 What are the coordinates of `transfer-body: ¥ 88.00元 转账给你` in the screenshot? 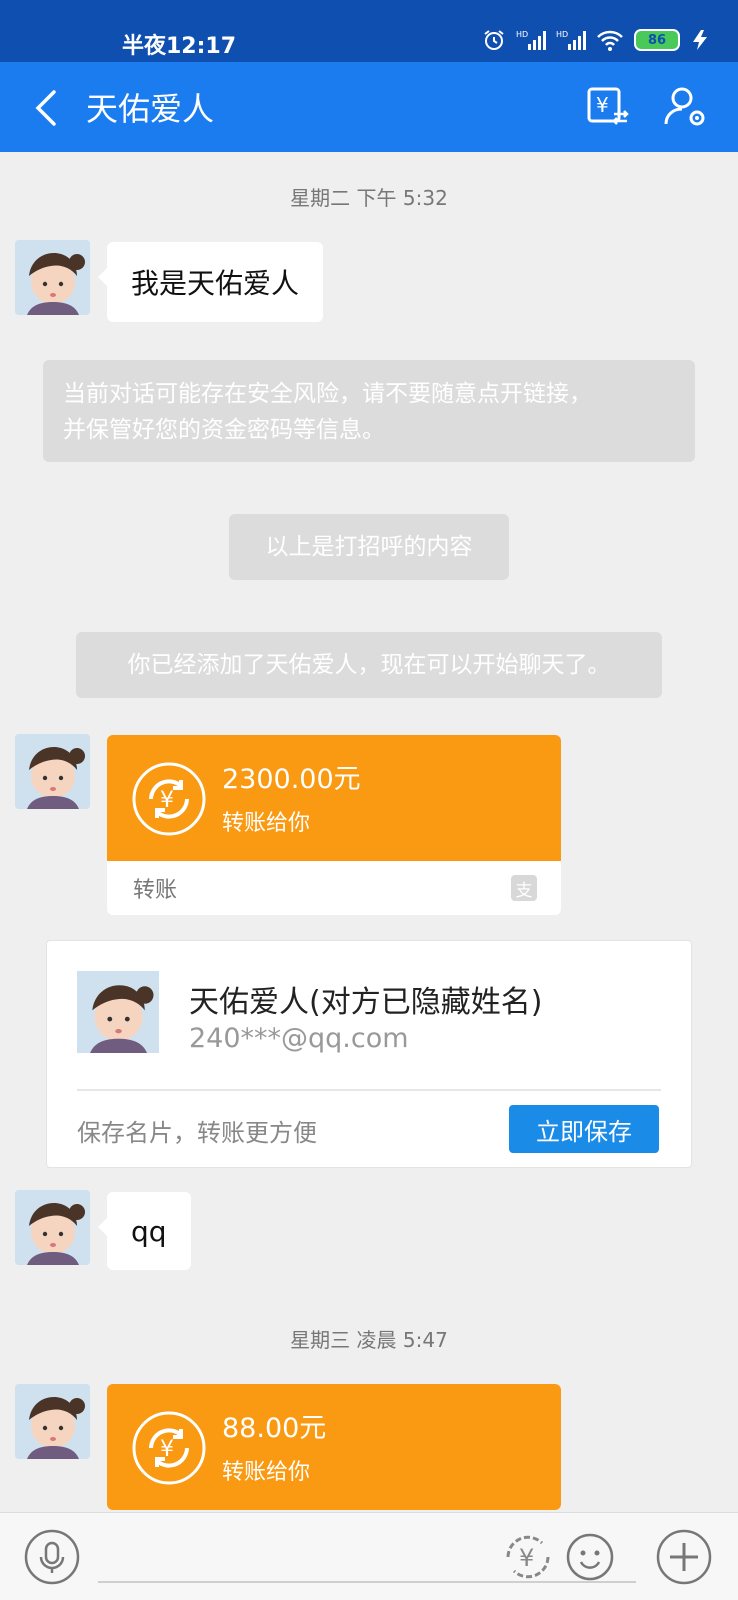 It's located at (334, 1447).